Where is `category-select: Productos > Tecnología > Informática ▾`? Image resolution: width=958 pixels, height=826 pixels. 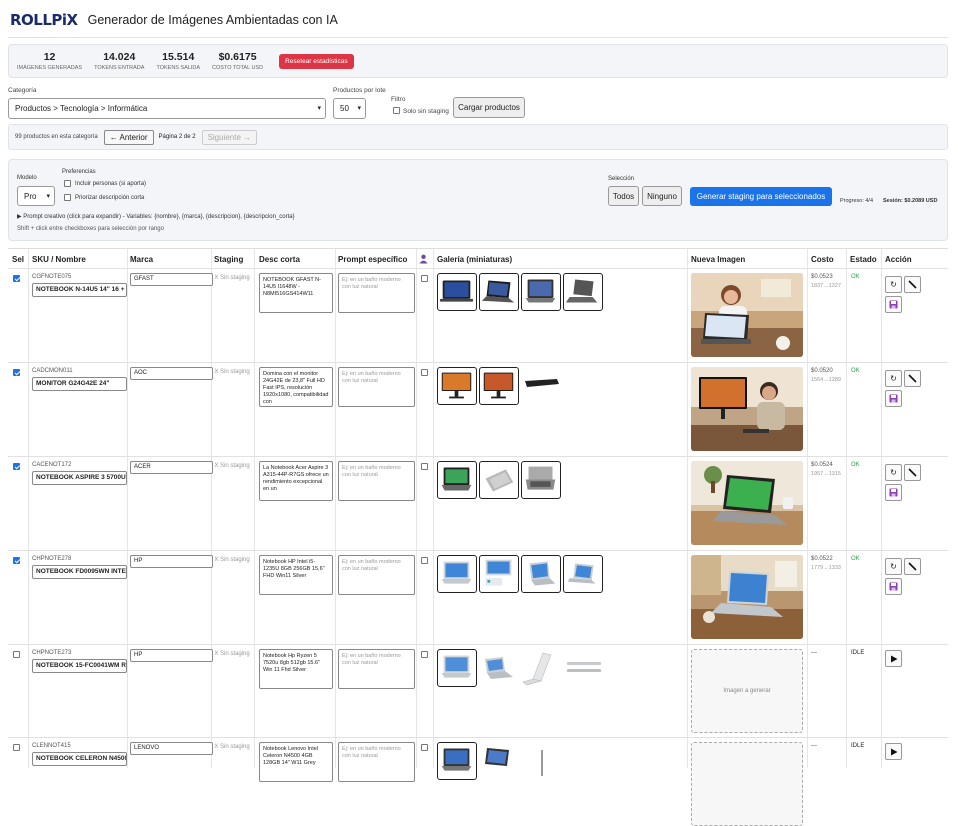
category-select: Productos > Tecnología > Informática ▾ is located at coordinates (167, 108).